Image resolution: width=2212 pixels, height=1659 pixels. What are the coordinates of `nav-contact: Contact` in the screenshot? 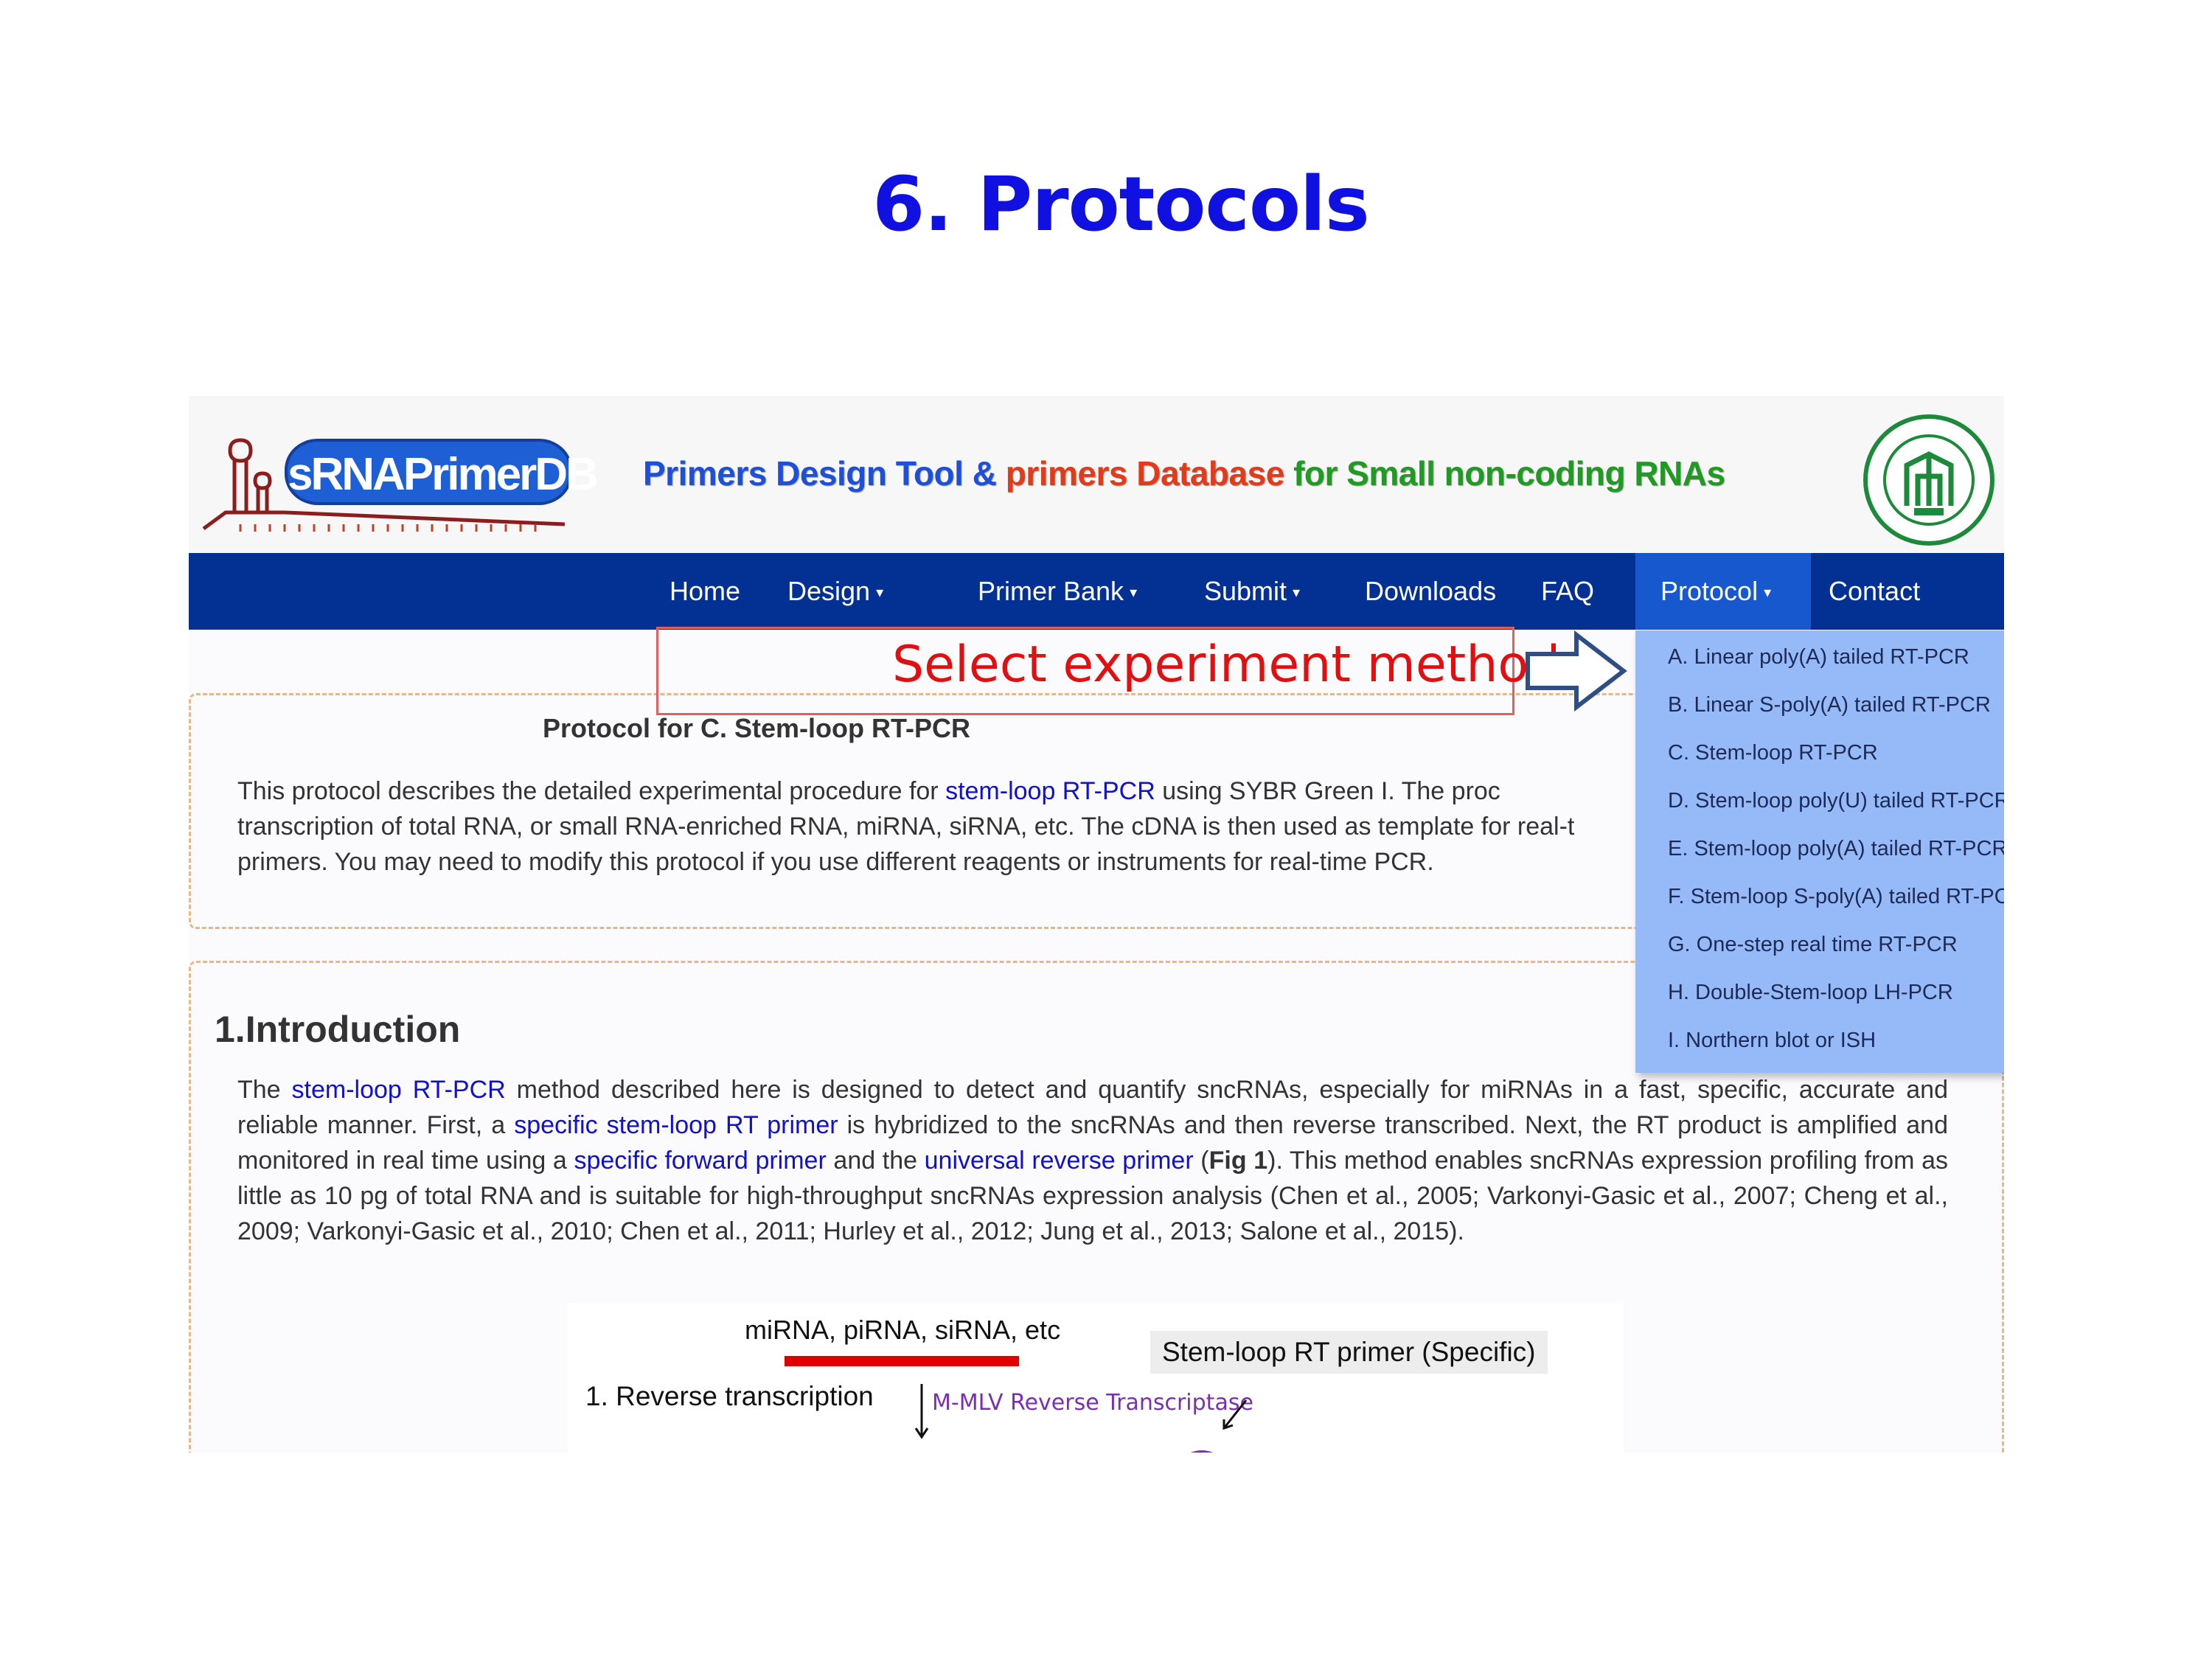 It's located at (1884, 591).